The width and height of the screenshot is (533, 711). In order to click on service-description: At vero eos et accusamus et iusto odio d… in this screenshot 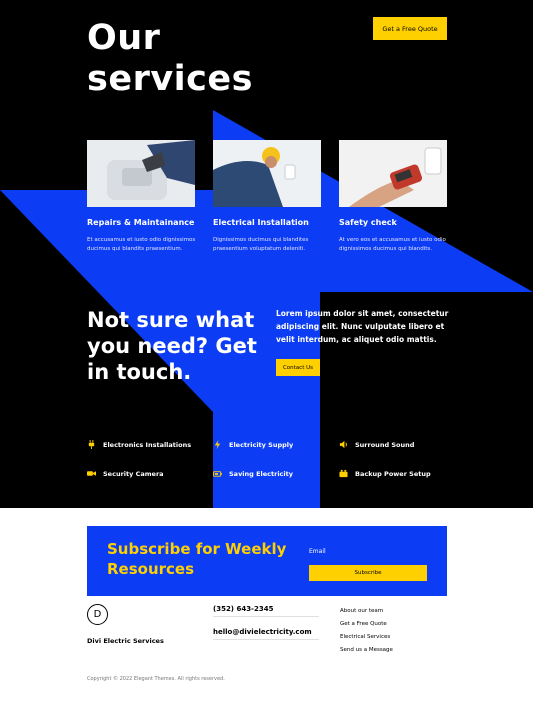, I will do `click(392, 244)`.